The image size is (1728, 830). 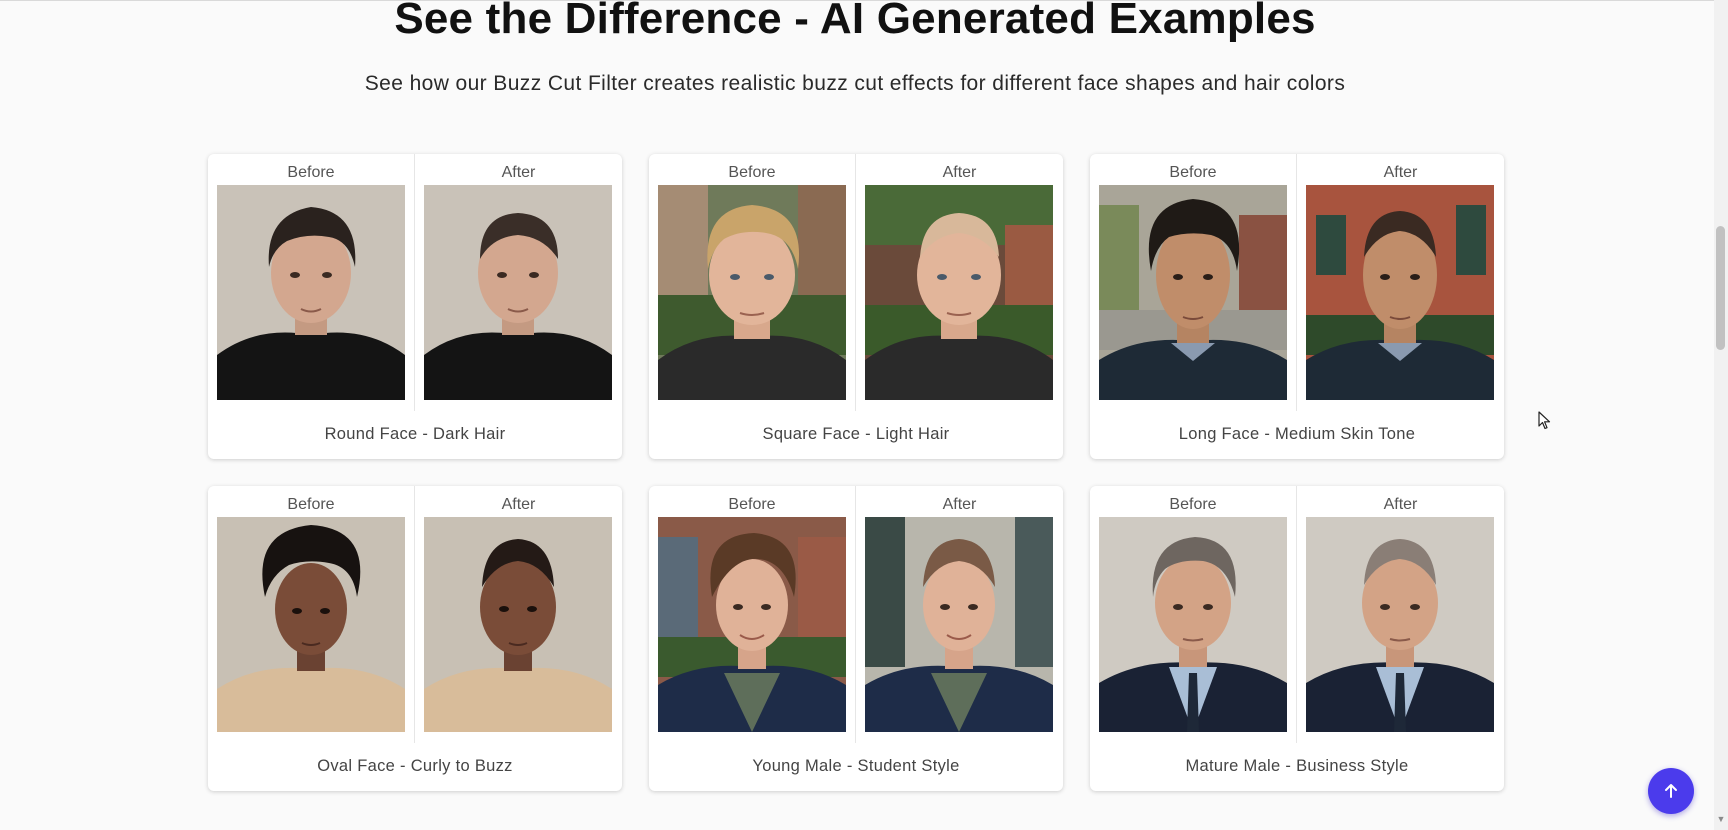 I want to click on example-card-oval-face: Before After Oval Face - Curly to Buzz, so click(x=415, y=638).